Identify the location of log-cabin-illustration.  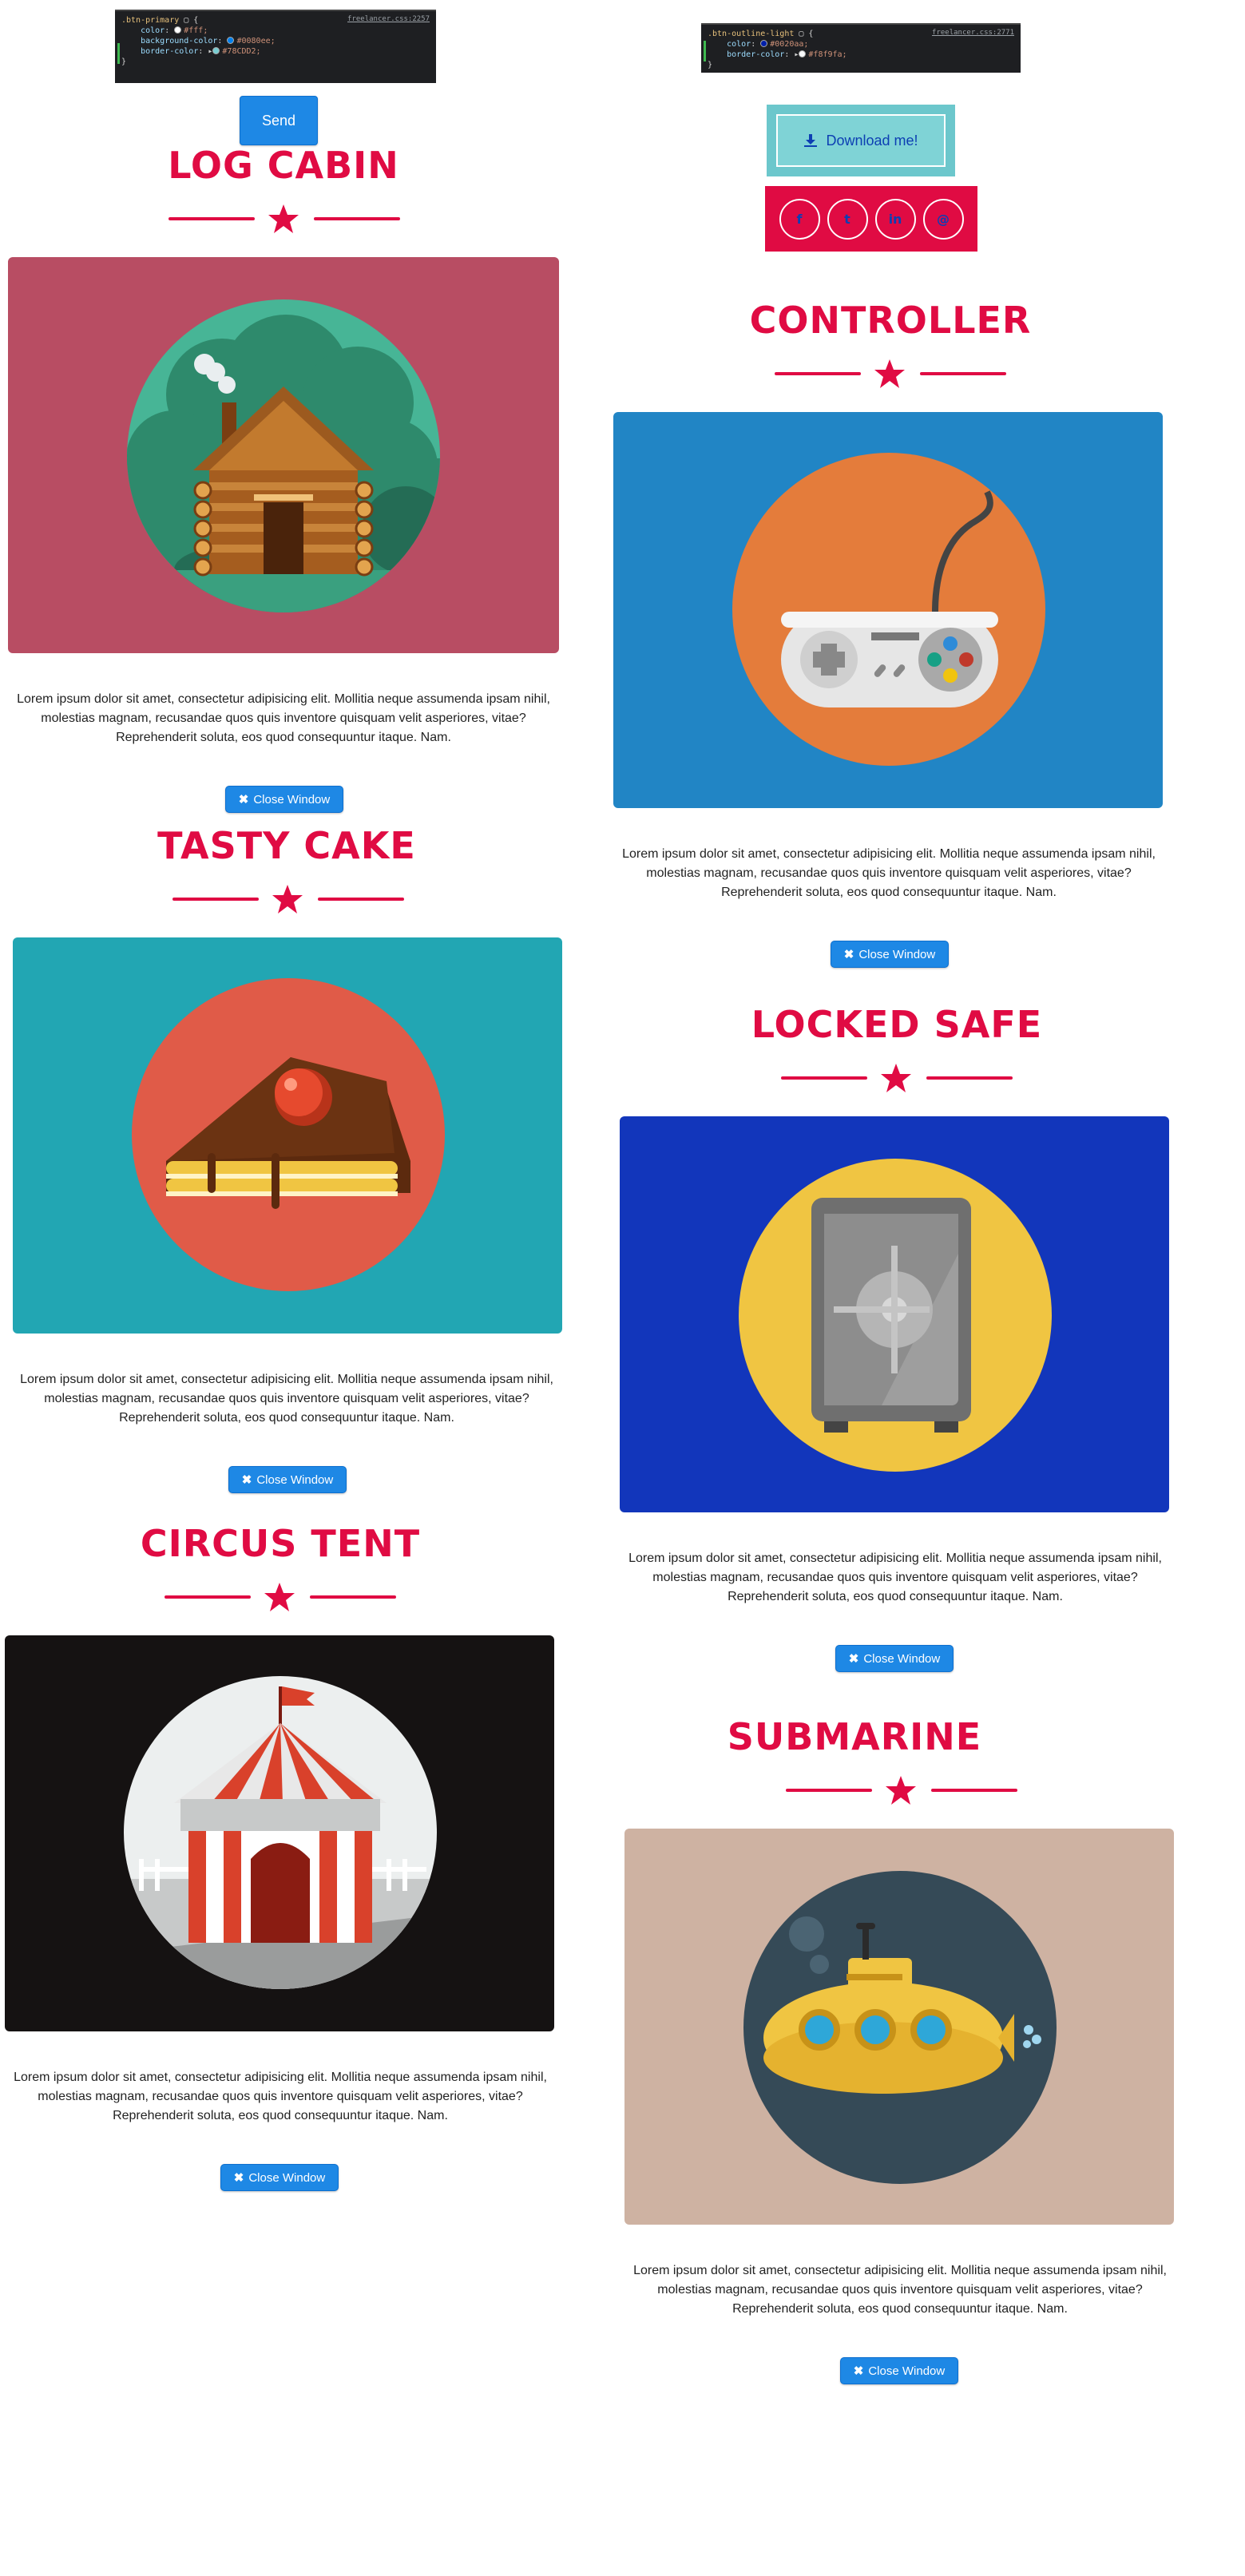
(283, 455).